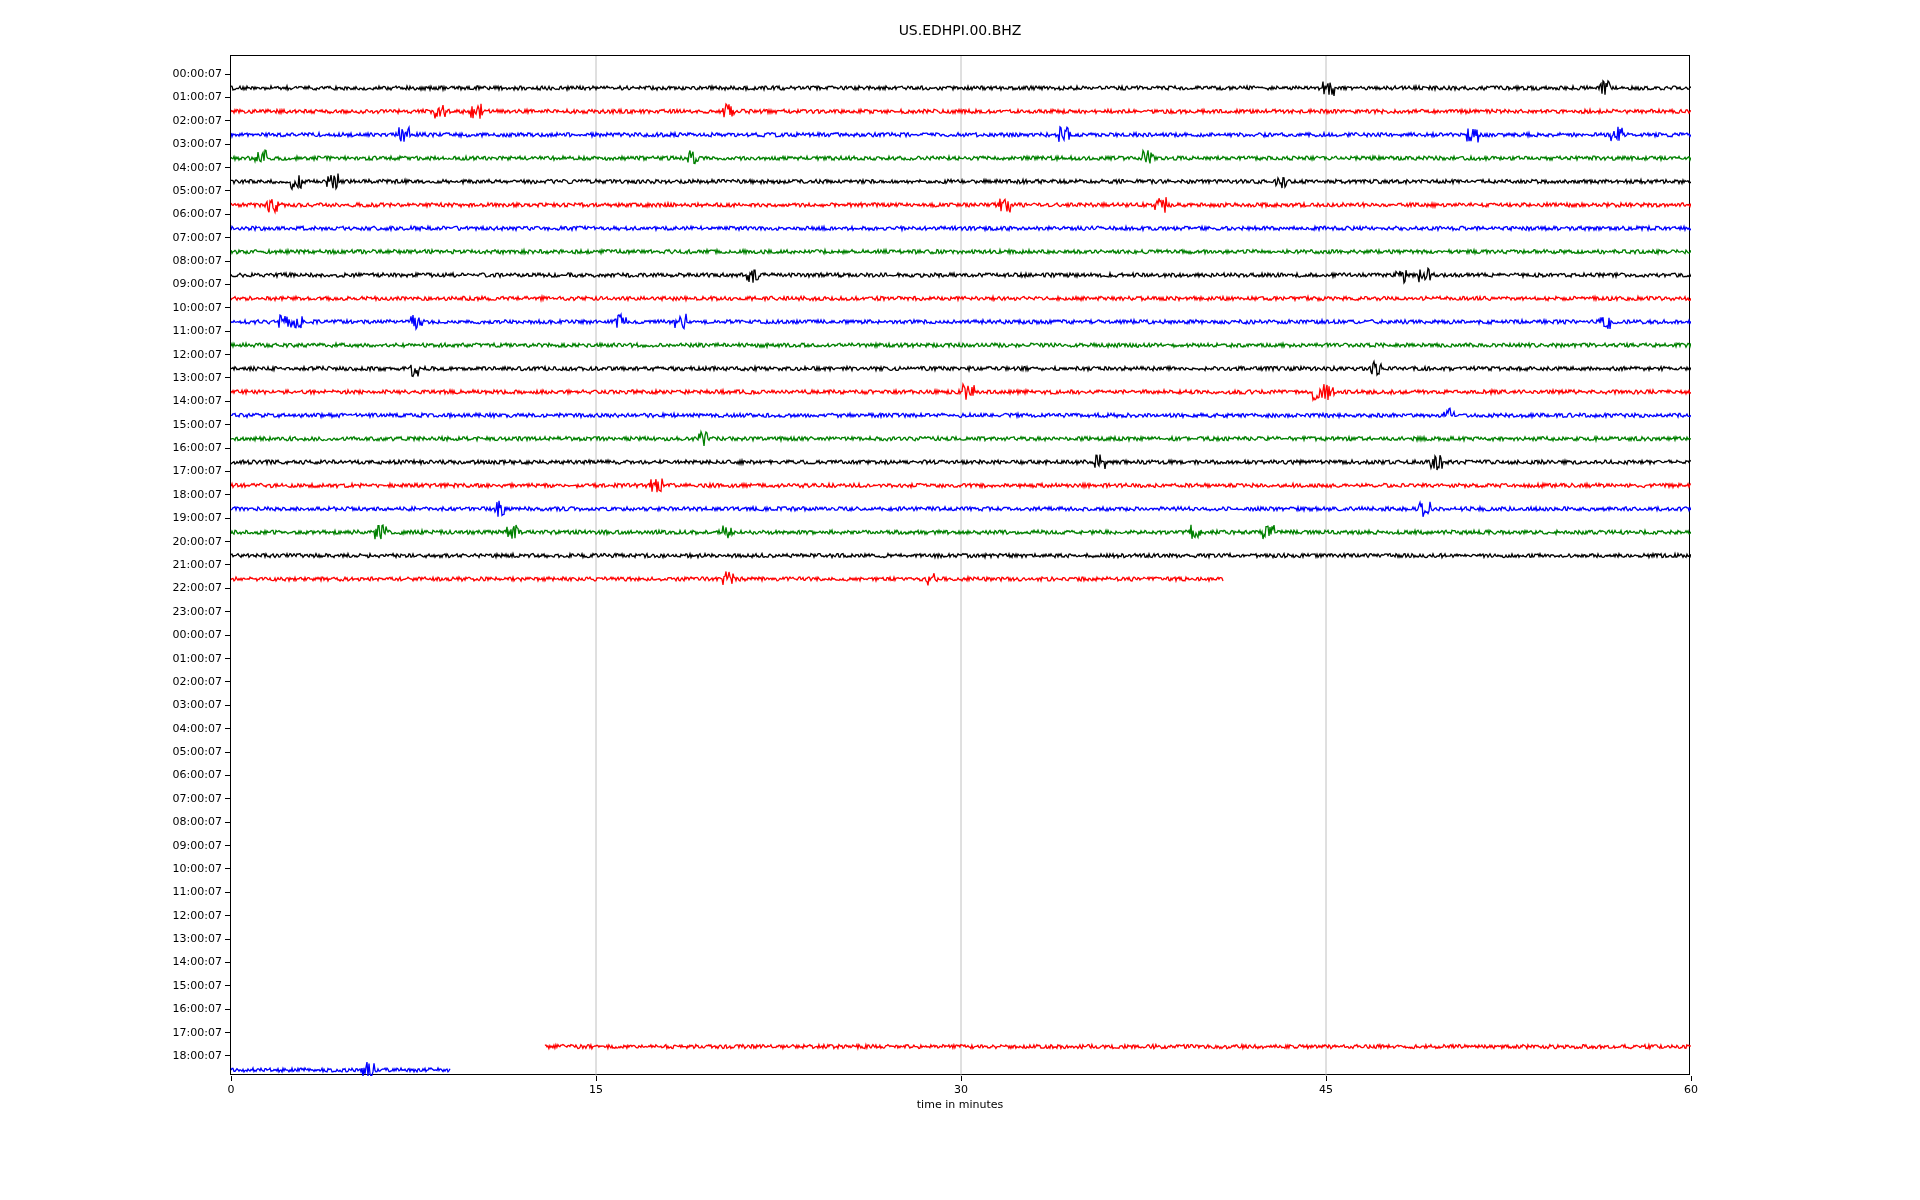 This screenshot has width=1920, height=1200. Describe the element at coordinates (197, 541) in the screenshot. I see `y-tick-label: 20:00:07` at that location.